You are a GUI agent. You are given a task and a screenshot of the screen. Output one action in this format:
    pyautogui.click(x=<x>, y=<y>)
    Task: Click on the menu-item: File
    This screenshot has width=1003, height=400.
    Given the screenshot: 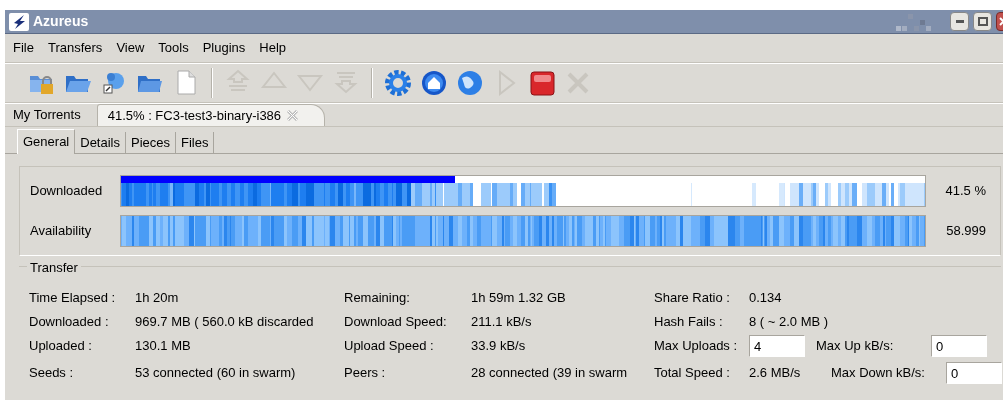 What is the action you would take?
    pyautogui.click(x=23, y=48)
    